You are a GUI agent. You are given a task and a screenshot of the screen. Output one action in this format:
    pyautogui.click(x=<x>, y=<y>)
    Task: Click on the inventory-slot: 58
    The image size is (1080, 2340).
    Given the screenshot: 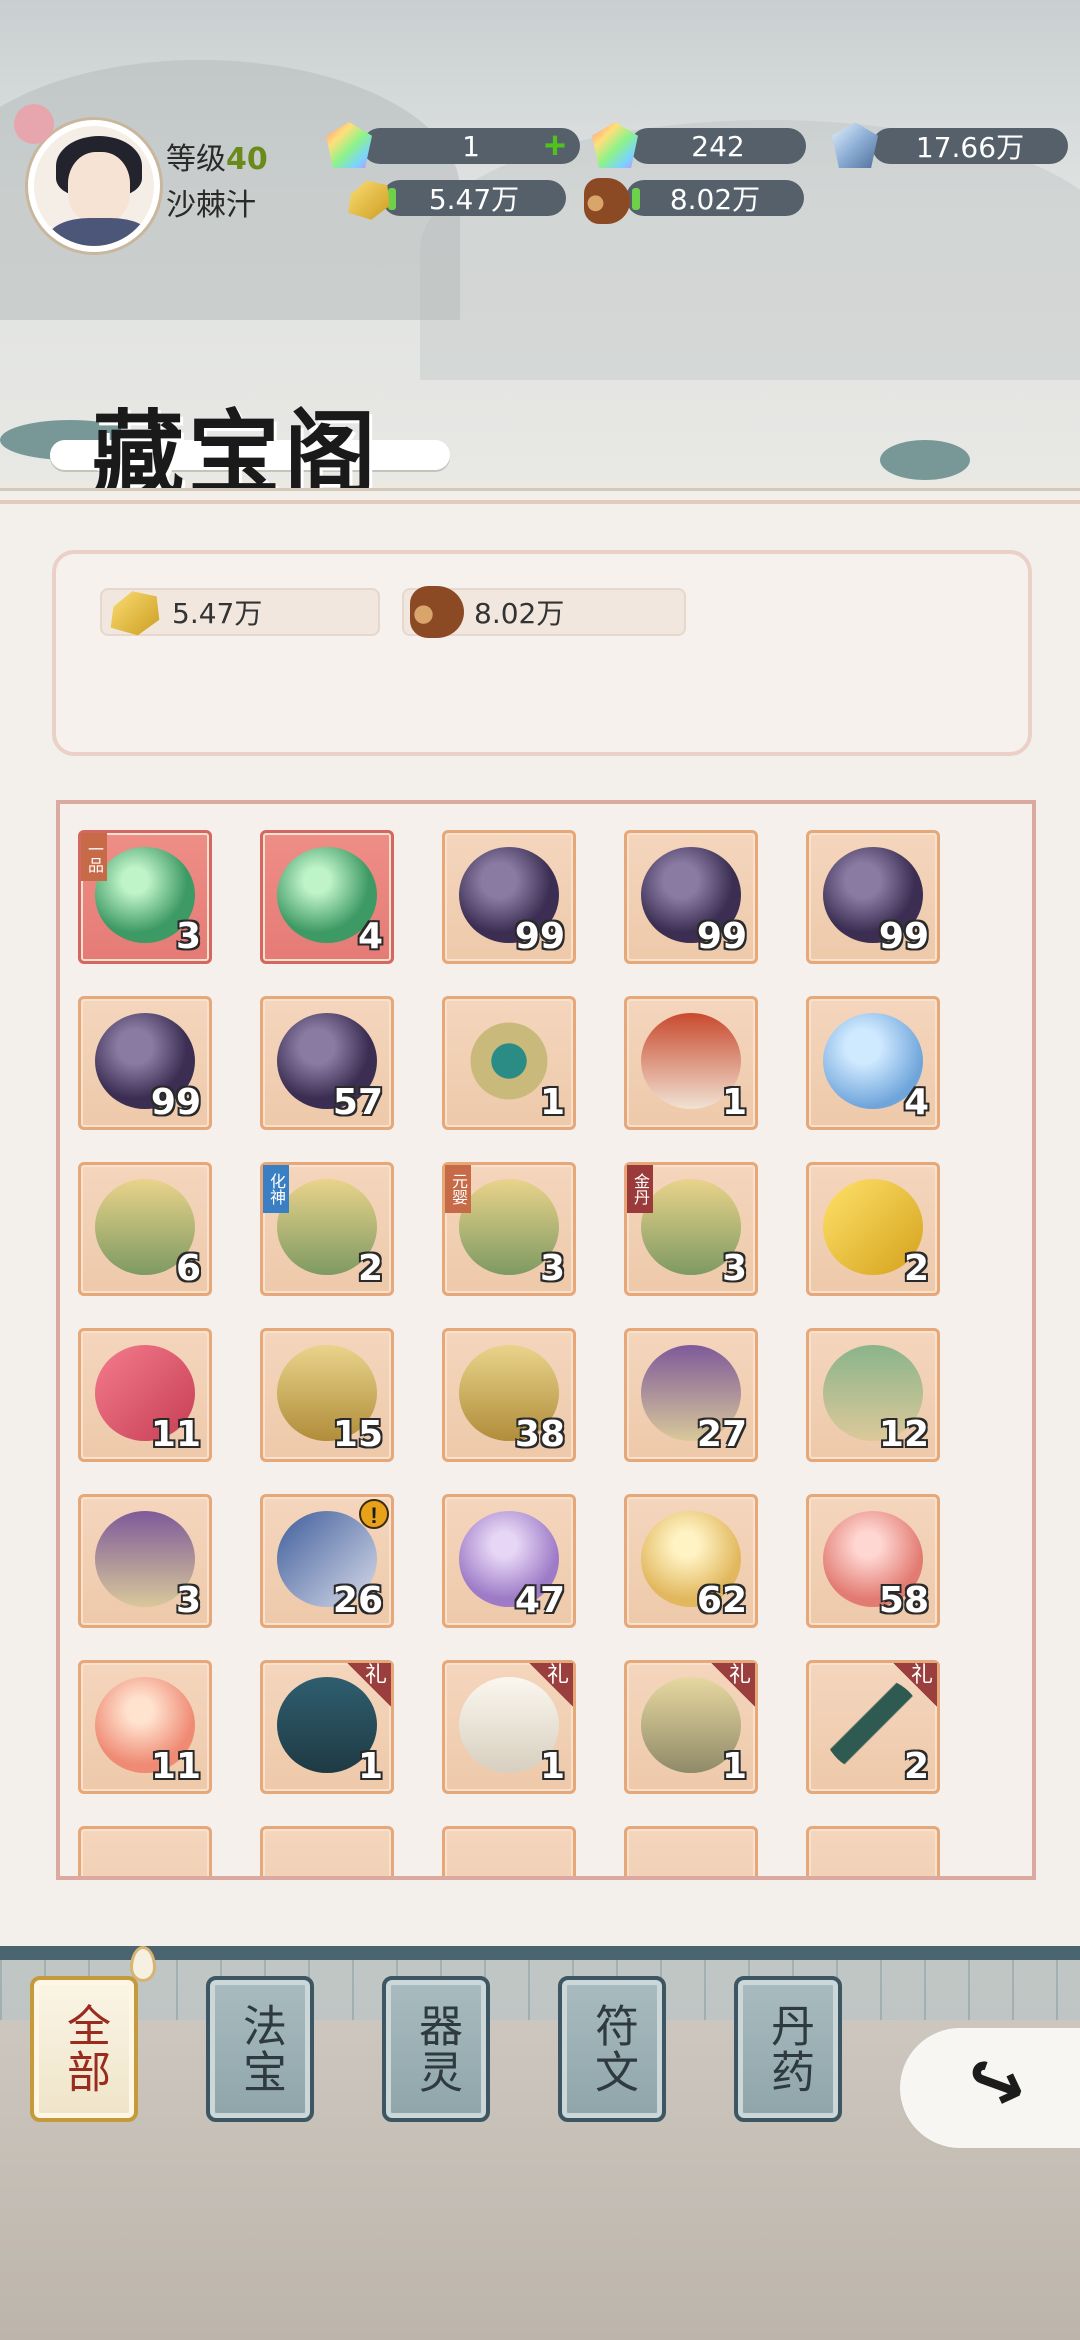 What is the action you would take?
    pyautogui.click(x=873, y=1561)
    